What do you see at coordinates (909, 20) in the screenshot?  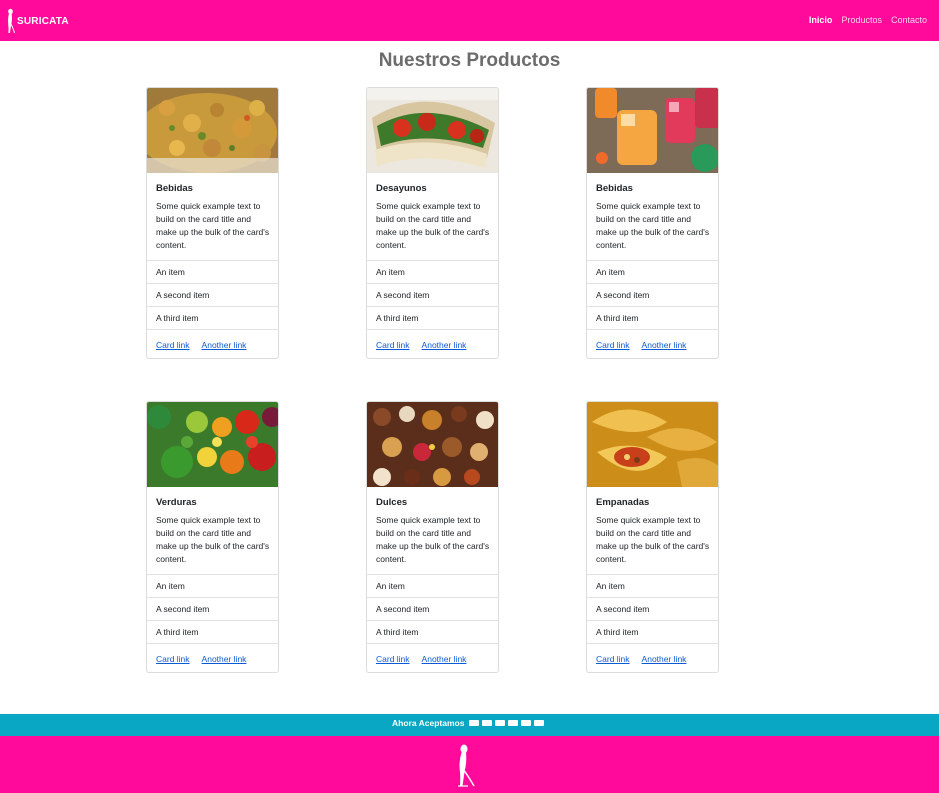 I see `nav-contacto: Contacto` at bounding box center [909, 20].